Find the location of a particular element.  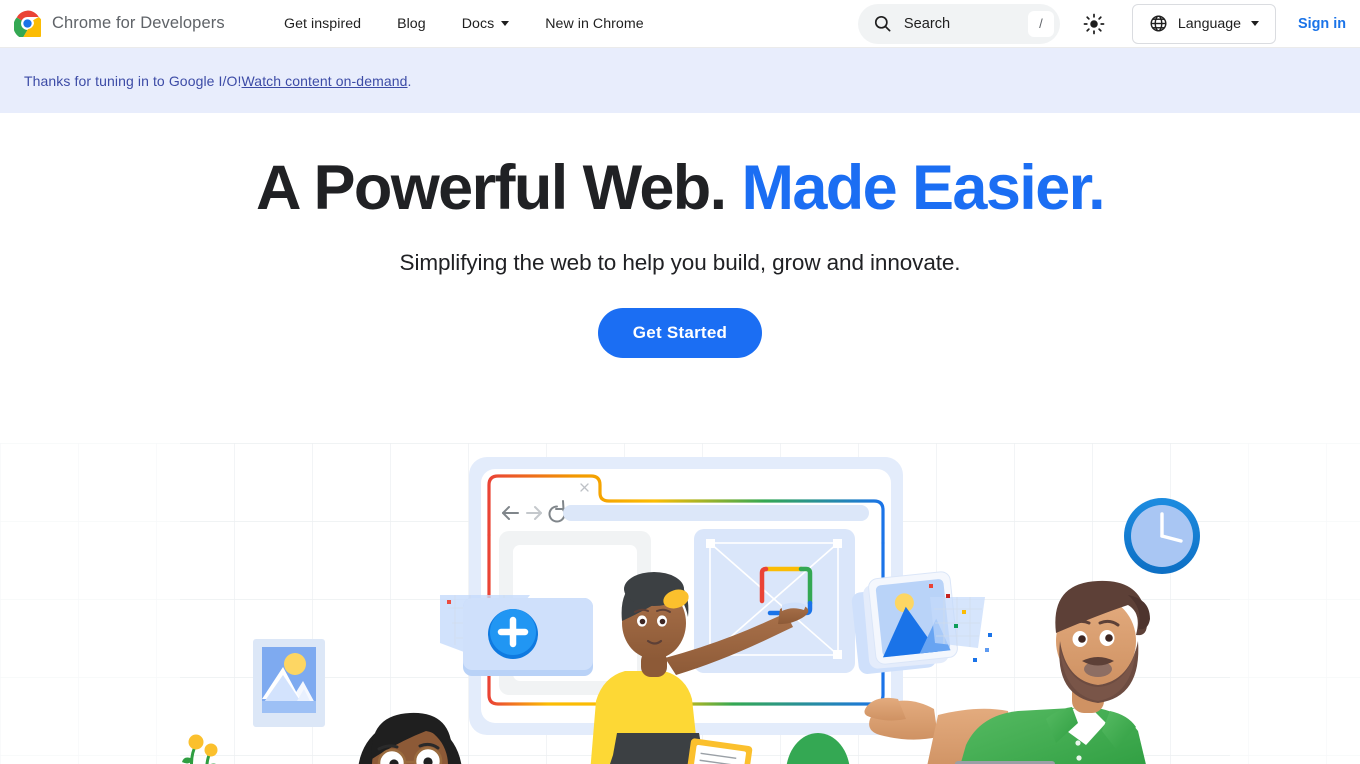

address-bar is located at coordinates (716, 513).